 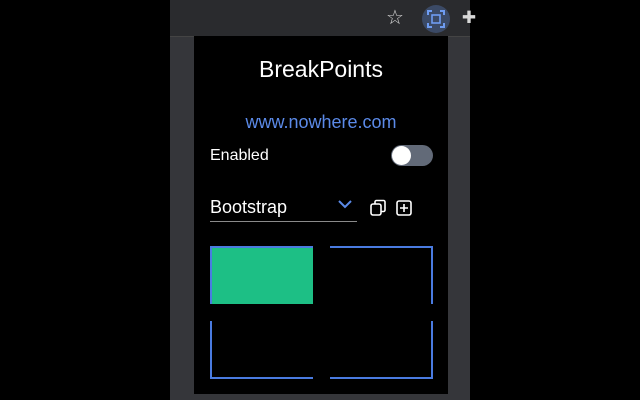 What do you see at coordinates (469, 18) in the screenshot?
I see `puzzle-icon: ✚` at bounding box center [469, 18].